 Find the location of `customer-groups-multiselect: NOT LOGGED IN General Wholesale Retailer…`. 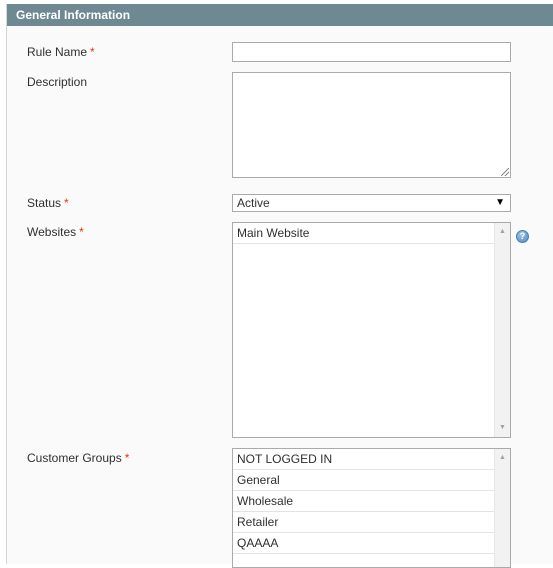

customer-groups-multiselect: NOT LOGGED IN General Wholesale Retailer… is located at coordinates (371, 508).